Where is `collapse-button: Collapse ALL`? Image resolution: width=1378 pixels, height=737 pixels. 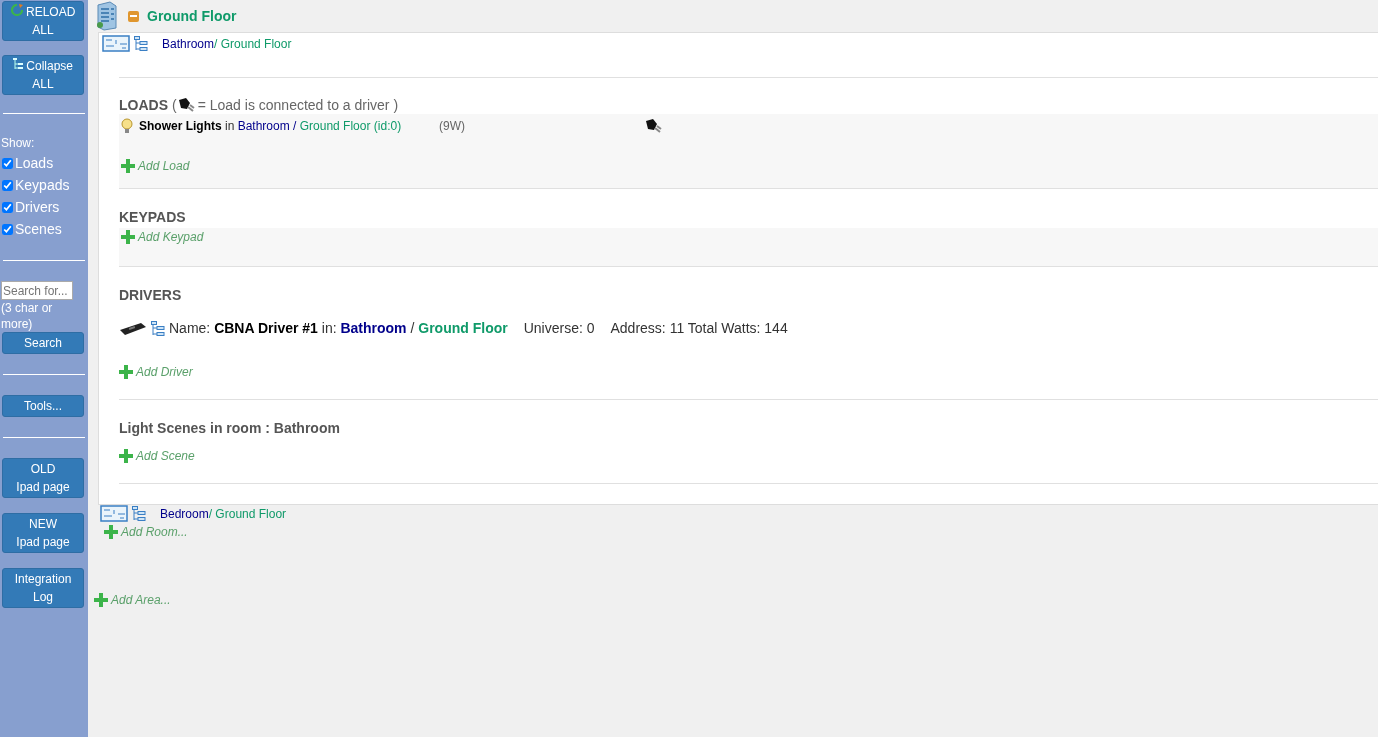 collapse-button: Collapse ALL is located at coordinates (43, 75).